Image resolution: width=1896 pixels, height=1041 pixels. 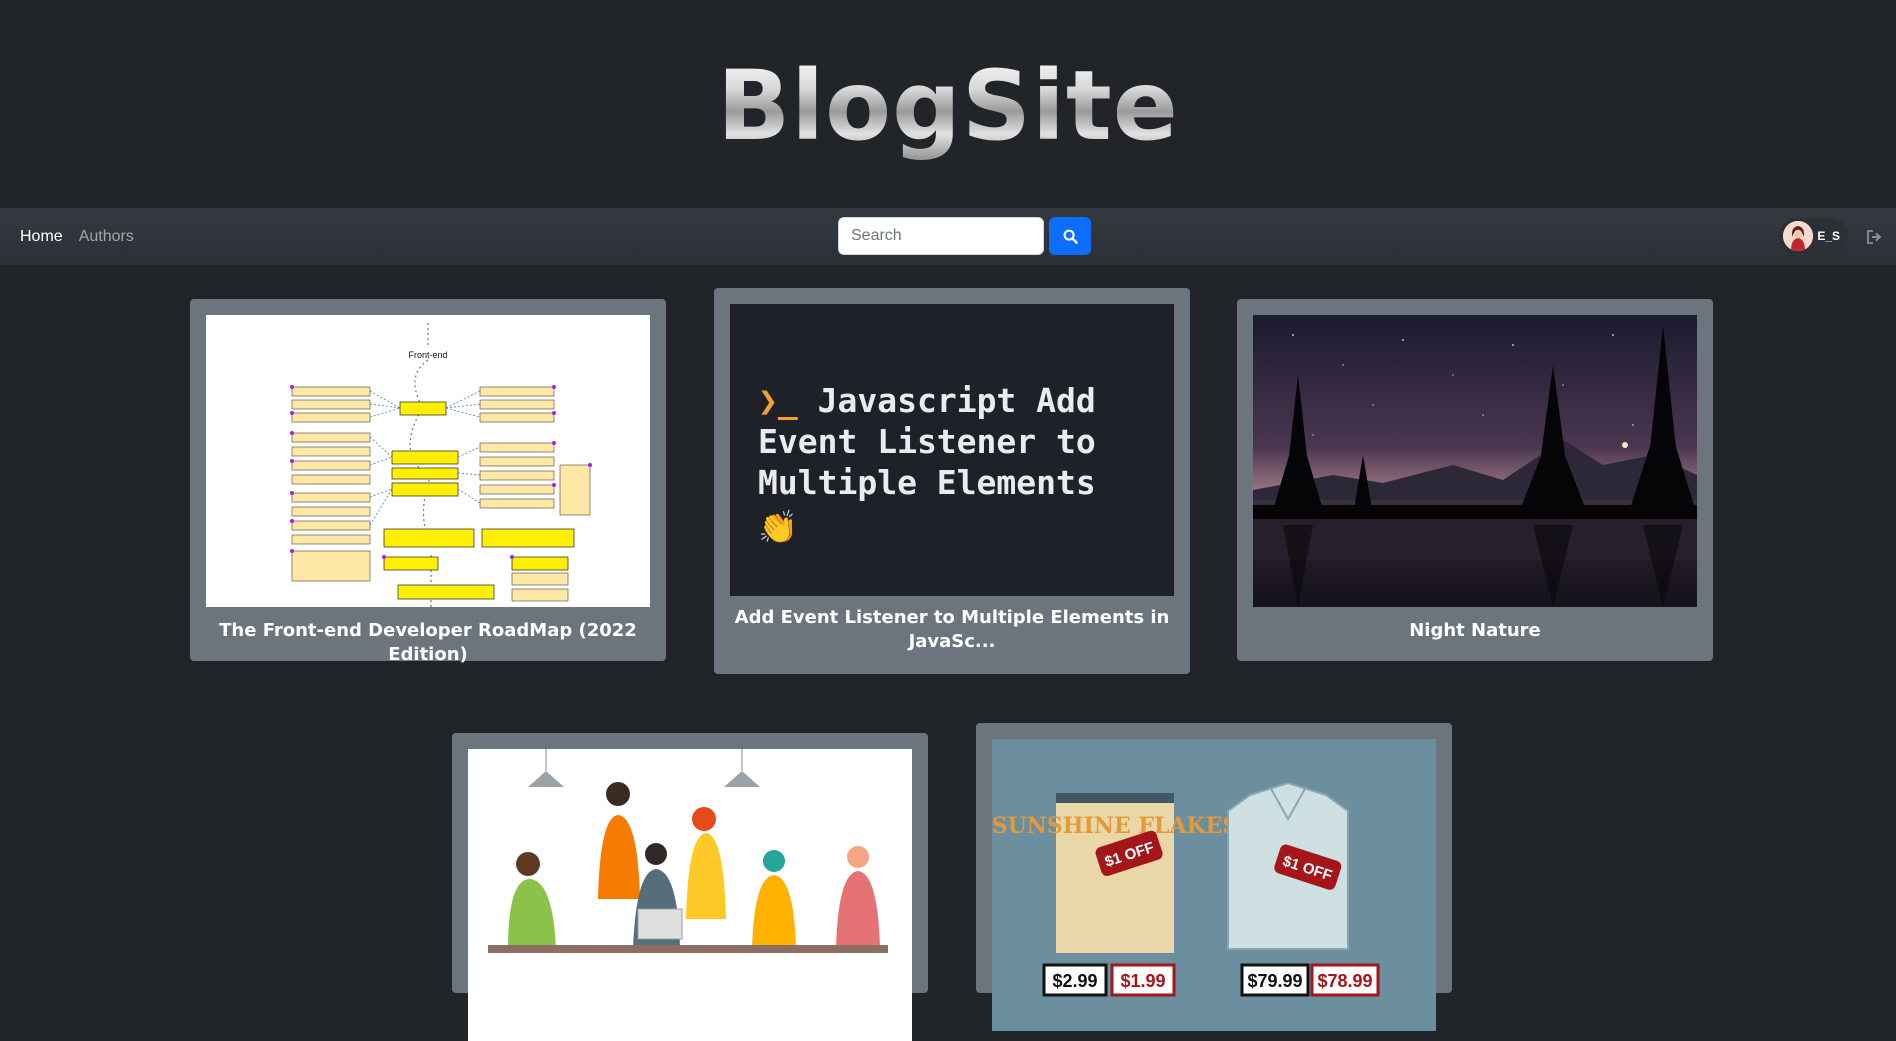 I want to click on price-label: $79.99, so click(x=1274, y=981).